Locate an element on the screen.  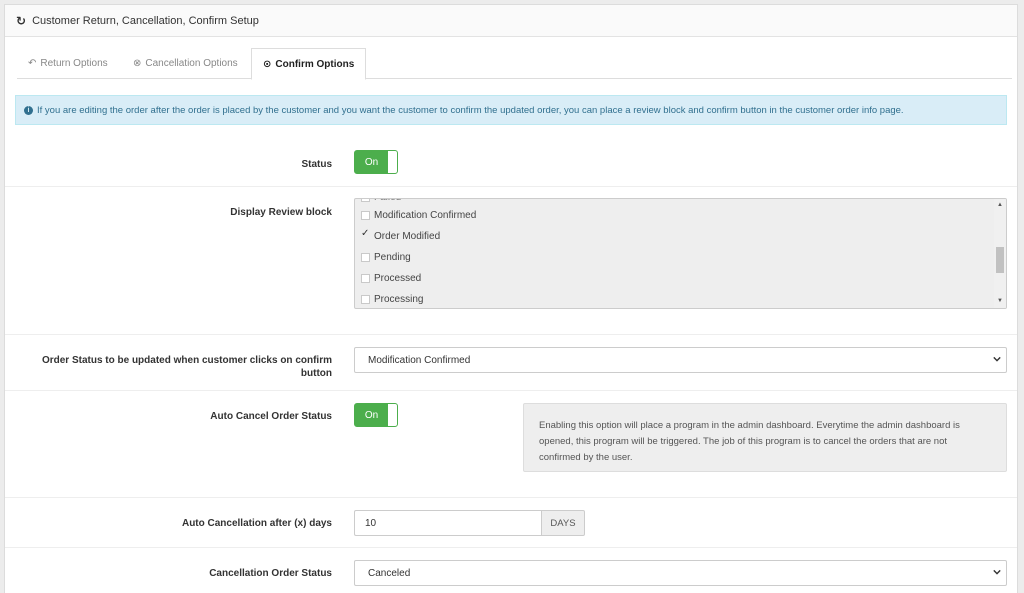
listbox-scrollbar: ▲ ▼ is located at coordinates (1000, 253).